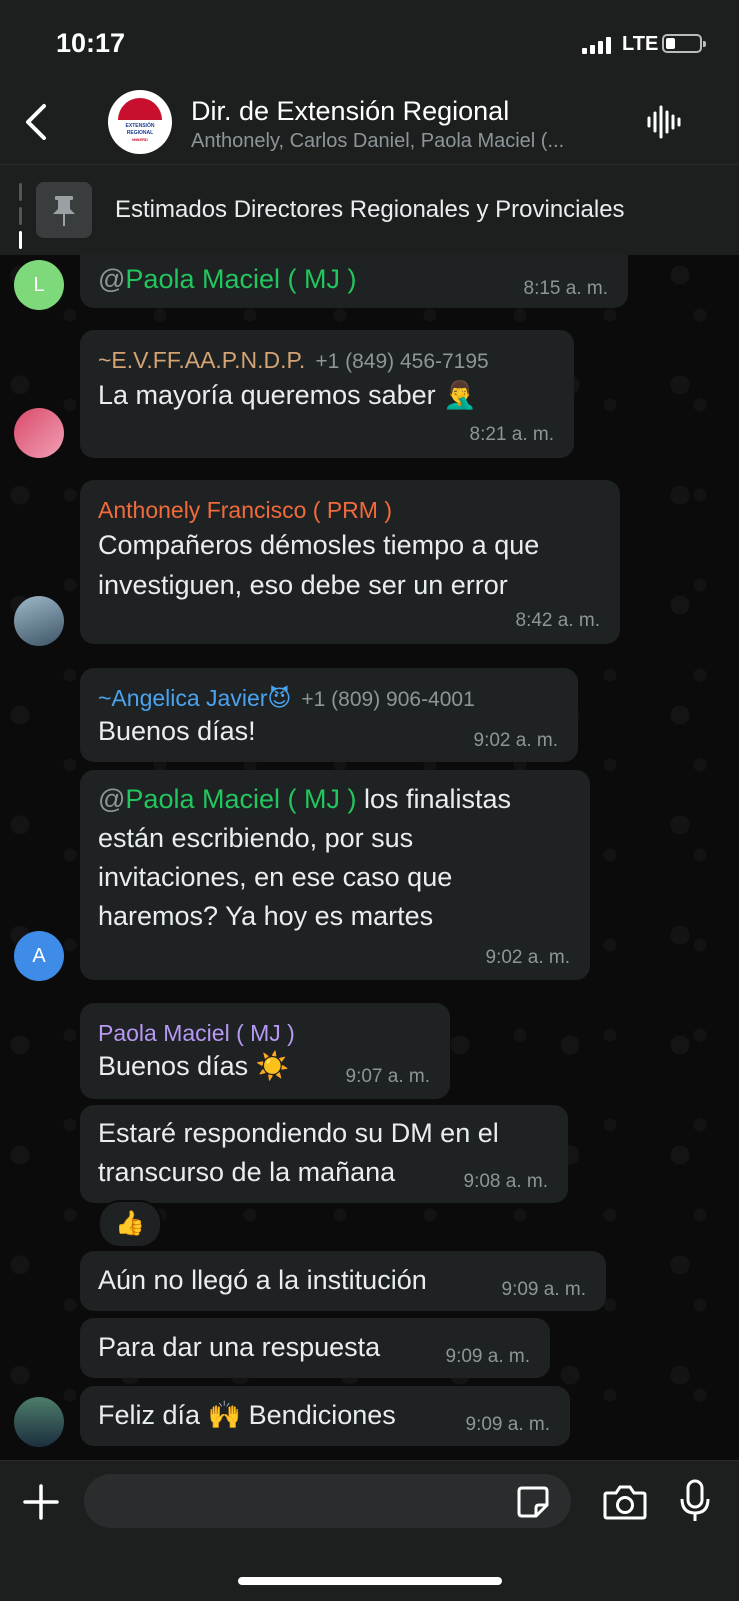  What do you see at coordinates (597, 45) in the screenshot?
I see `signal-icon` at bounding box center [597, 45].